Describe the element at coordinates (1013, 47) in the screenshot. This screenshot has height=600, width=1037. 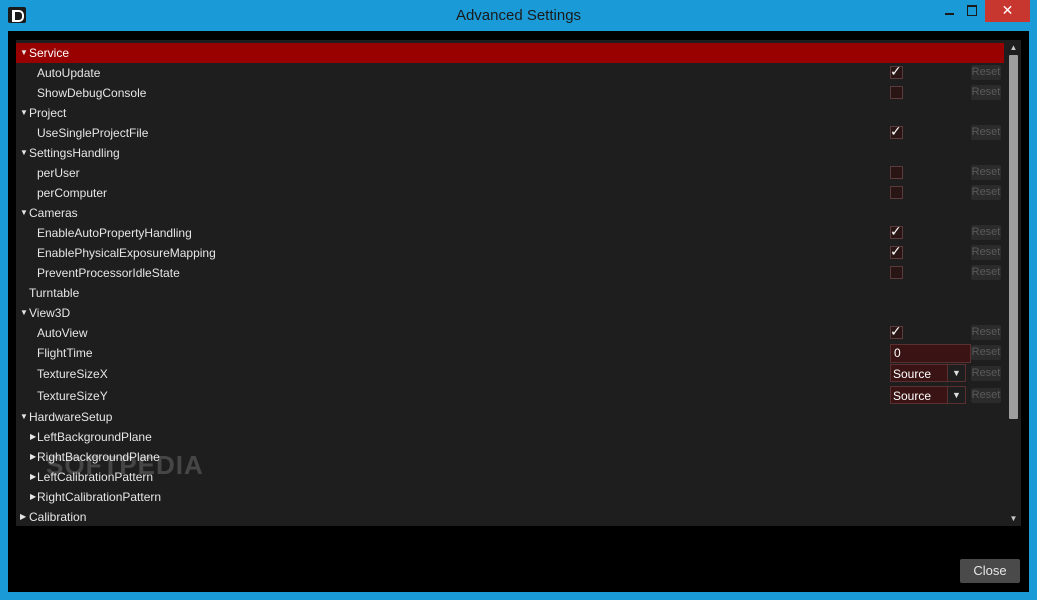
I see `scroll-up-icon: ▲` at that location.